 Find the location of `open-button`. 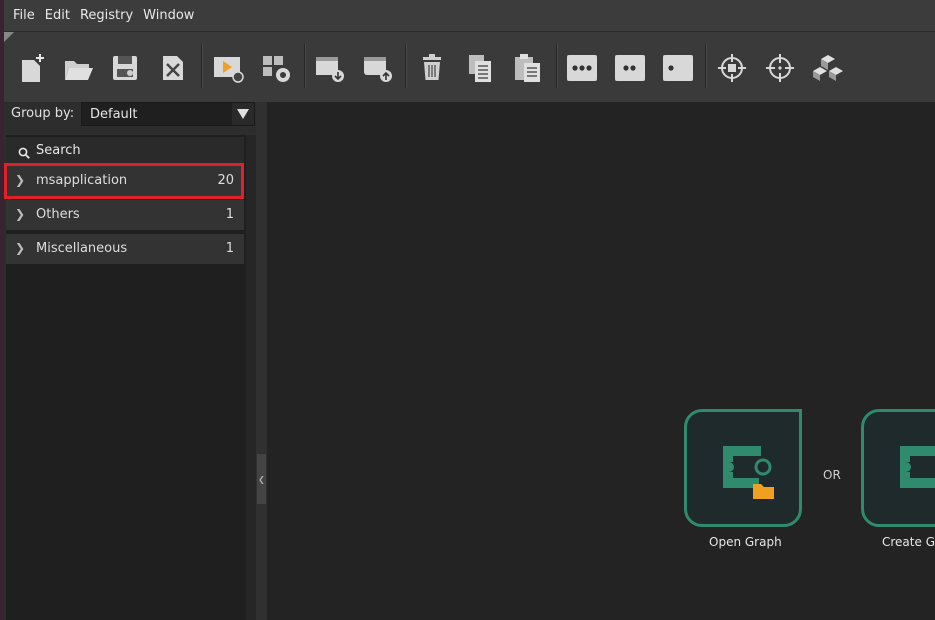

open-button is located at coordinates (78, 68).